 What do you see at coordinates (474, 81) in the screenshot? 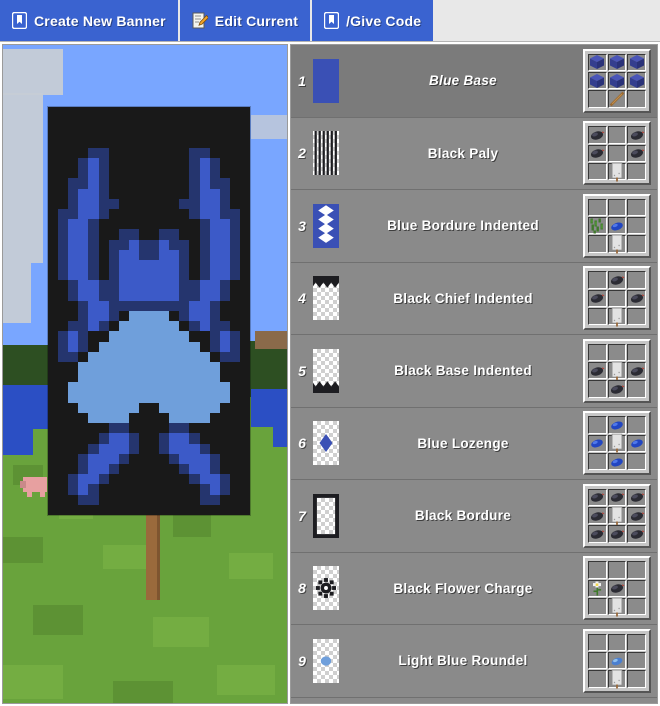
I see `layer-row: 1 Blue Base` at bounding box center [474, 81].